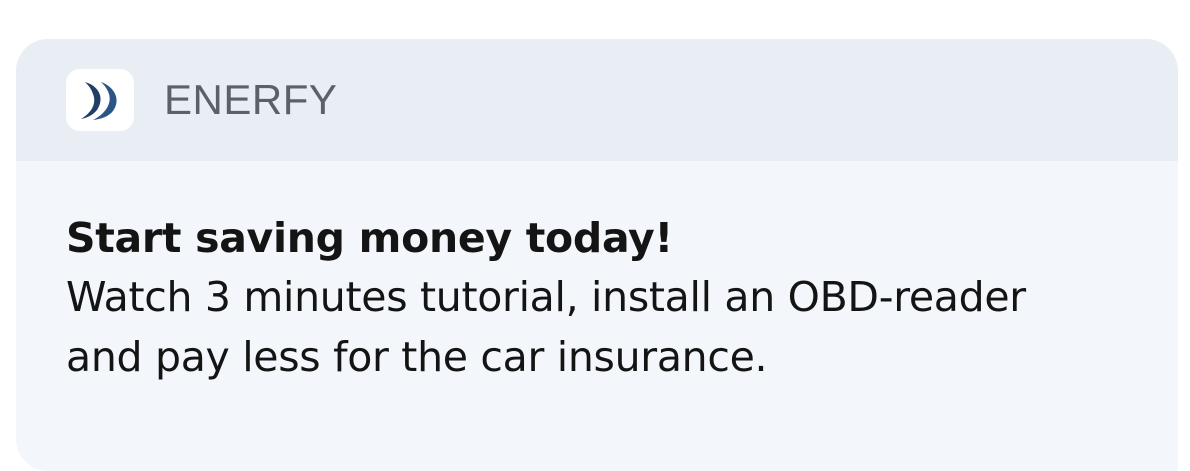 This screenshot has width=1190, height=471. Describe the element at coordinates (369, 238) in the screenshot. I see `notification-title: Start saving money today!` at that location.